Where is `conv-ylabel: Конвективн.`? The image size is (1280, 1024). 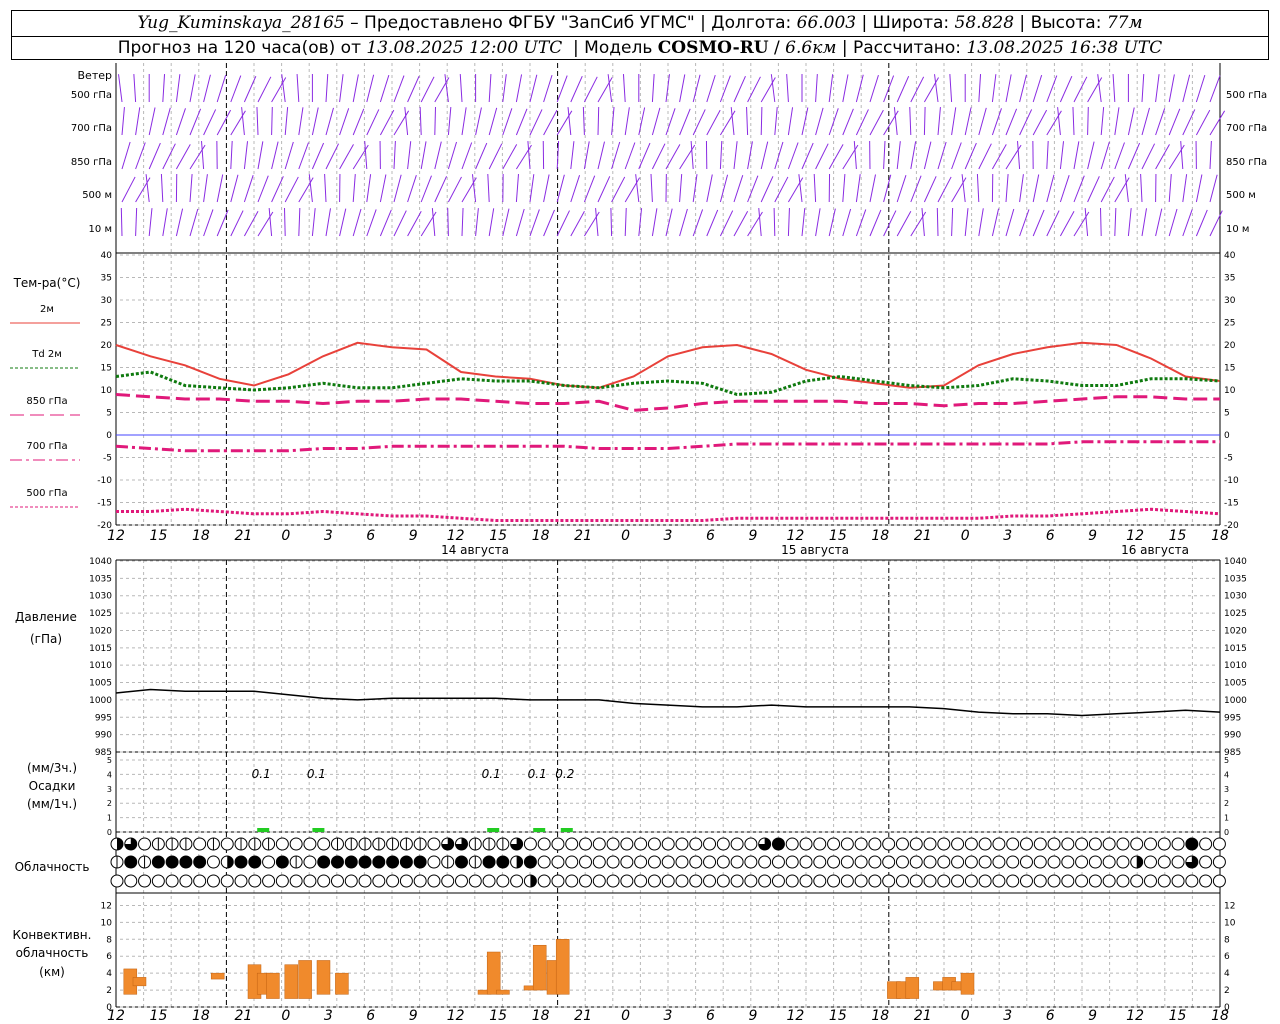 conv-ylabel: Конвективн. is located at coordinates (52, 935).